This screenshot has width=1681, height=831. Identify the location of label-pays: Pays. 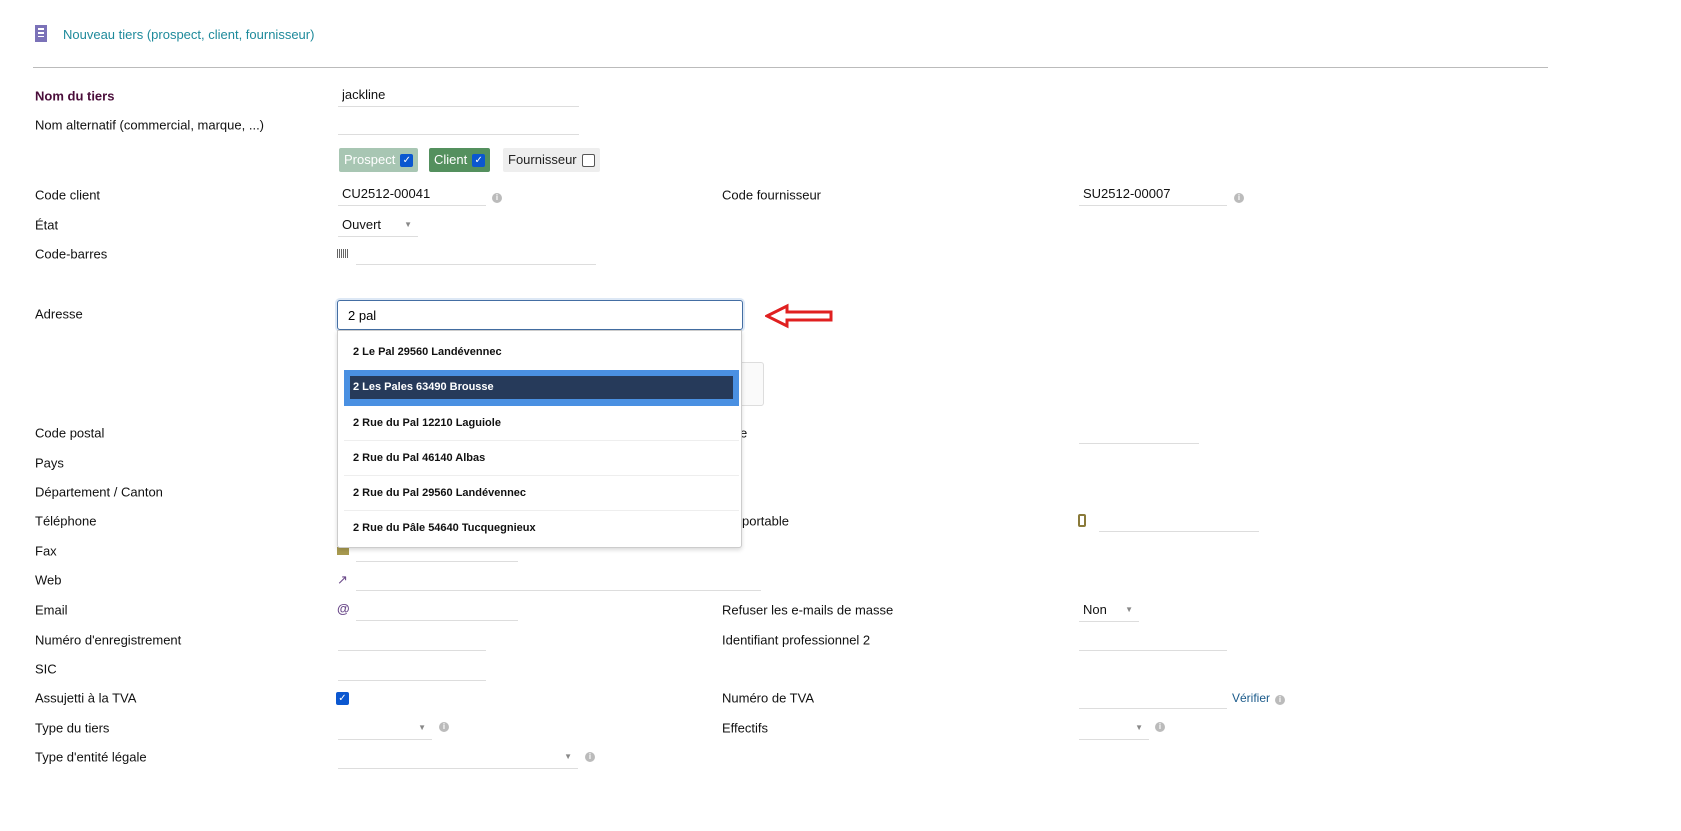
(49, 463).